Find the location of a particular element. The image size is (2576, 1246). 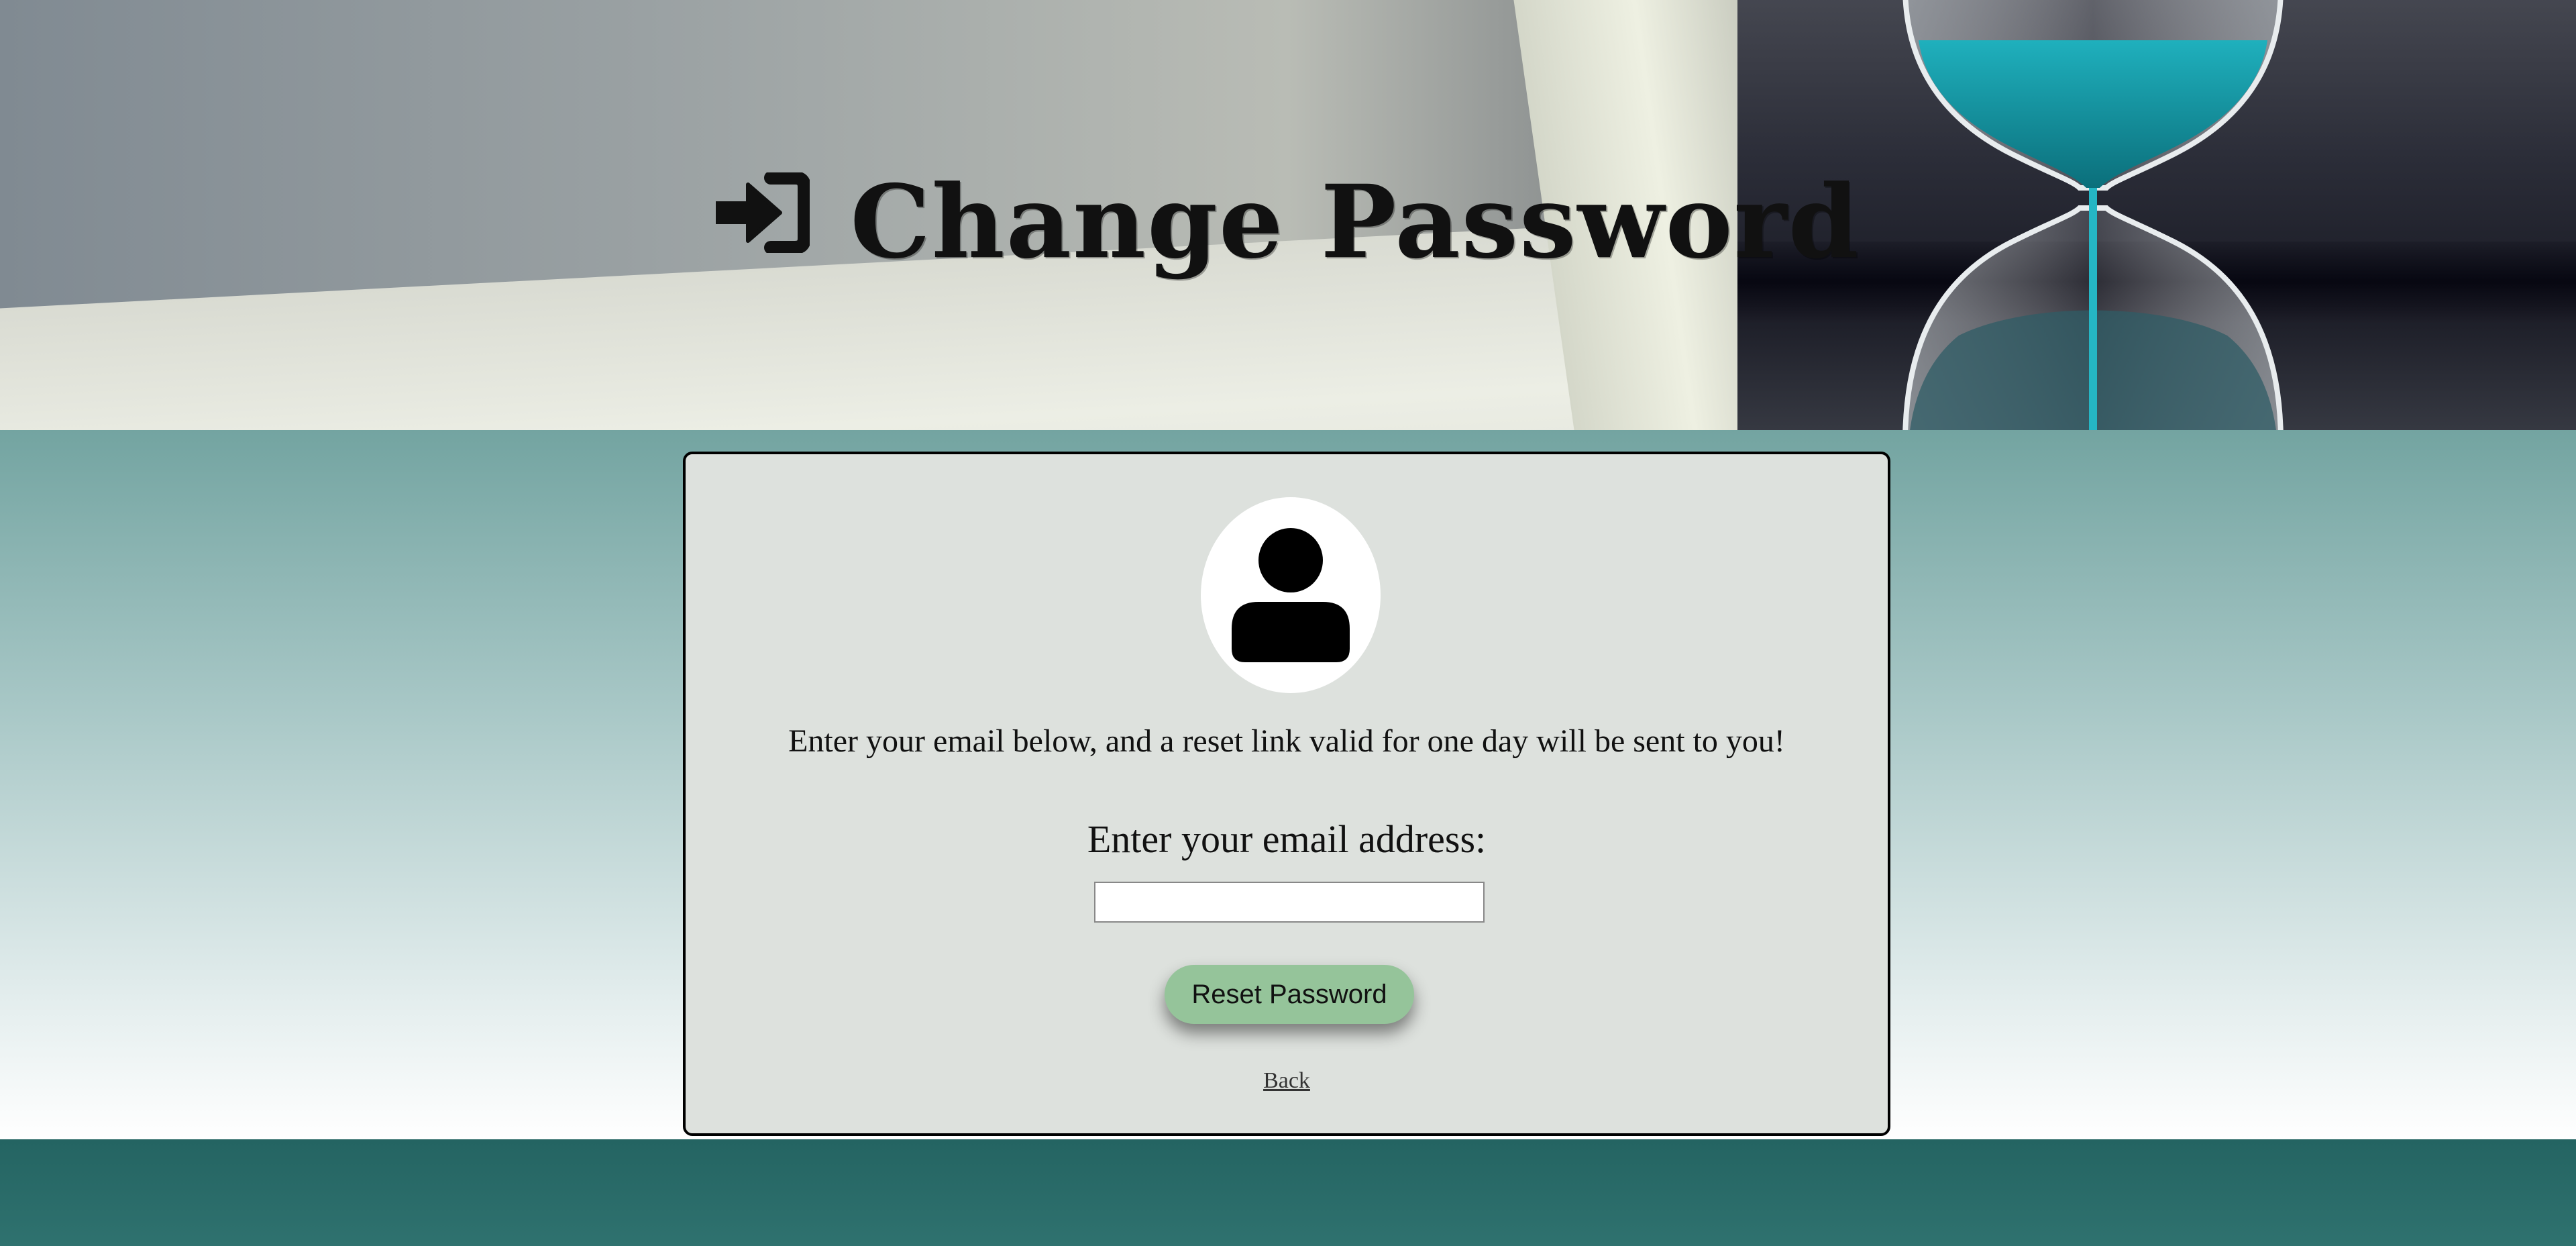

page-title: Change Password is located at coordinates (1288, 217).